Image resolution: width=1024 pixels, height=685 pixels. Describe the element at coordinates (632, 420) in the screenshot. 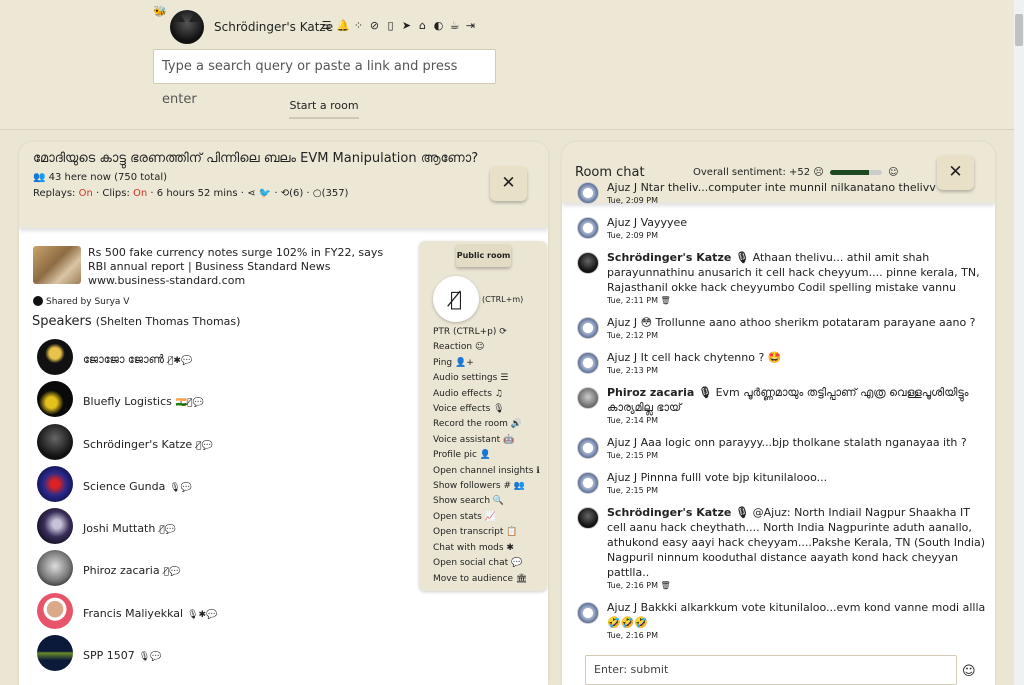

I see `chat-timestamp: Tue, 2:14 PM` at that location.